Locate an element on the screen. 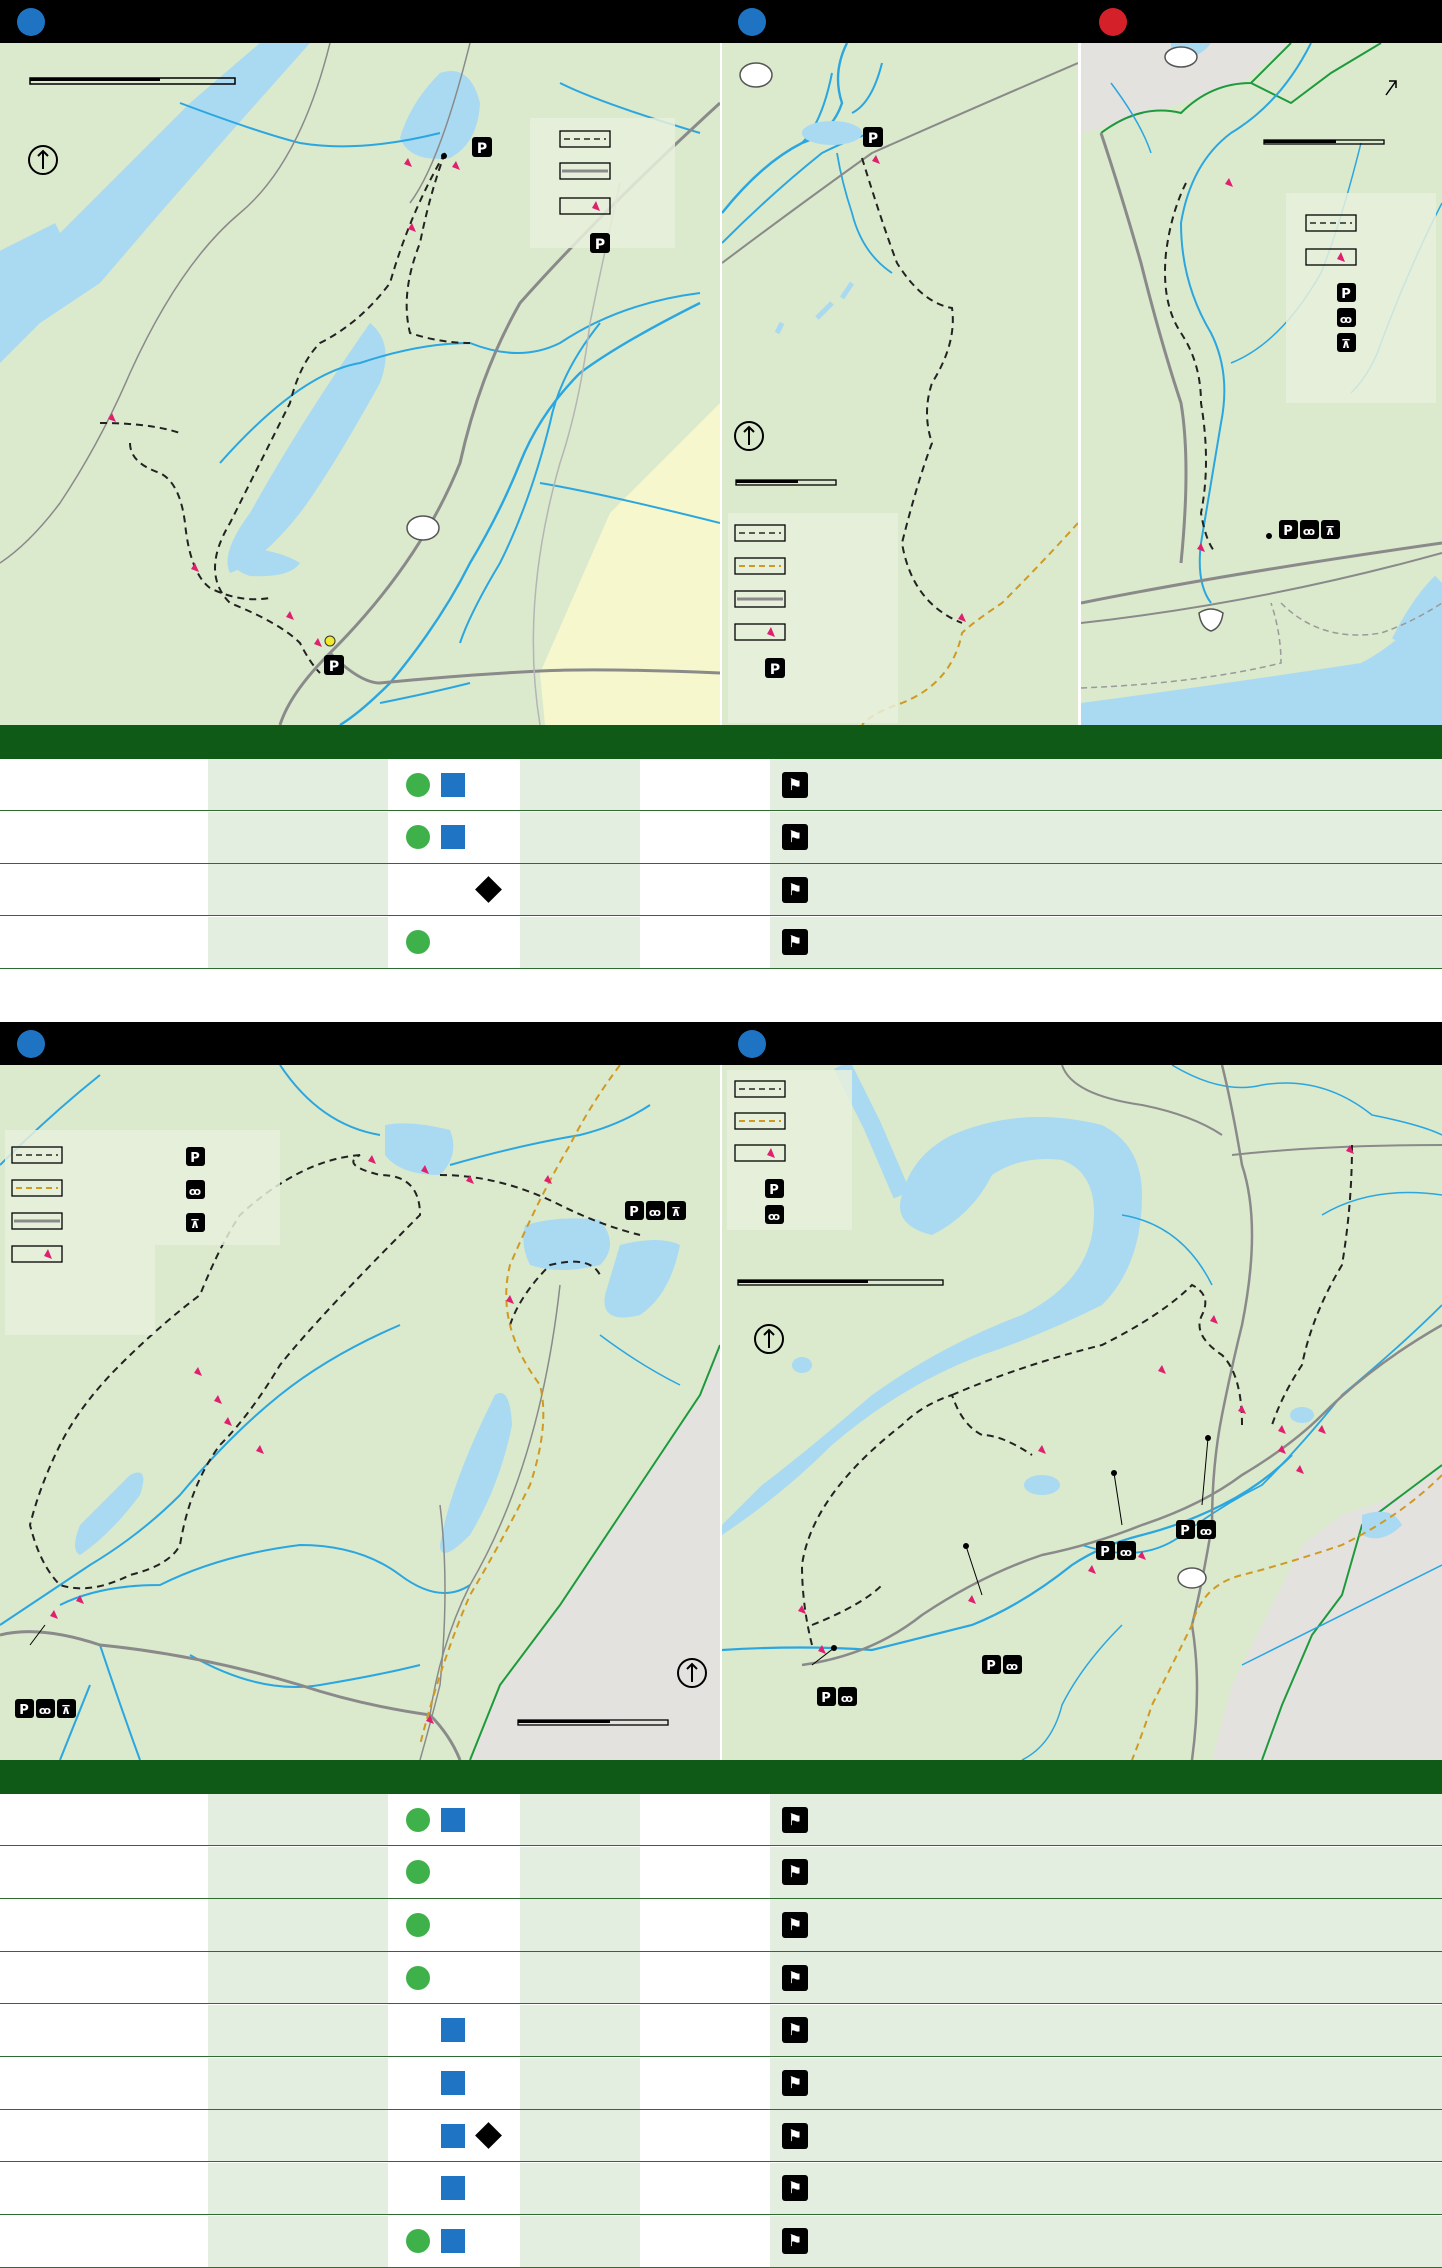 This screenshot has width=1442, height=2268. map-2-drawing: P P is located at coordinates (900, 384).